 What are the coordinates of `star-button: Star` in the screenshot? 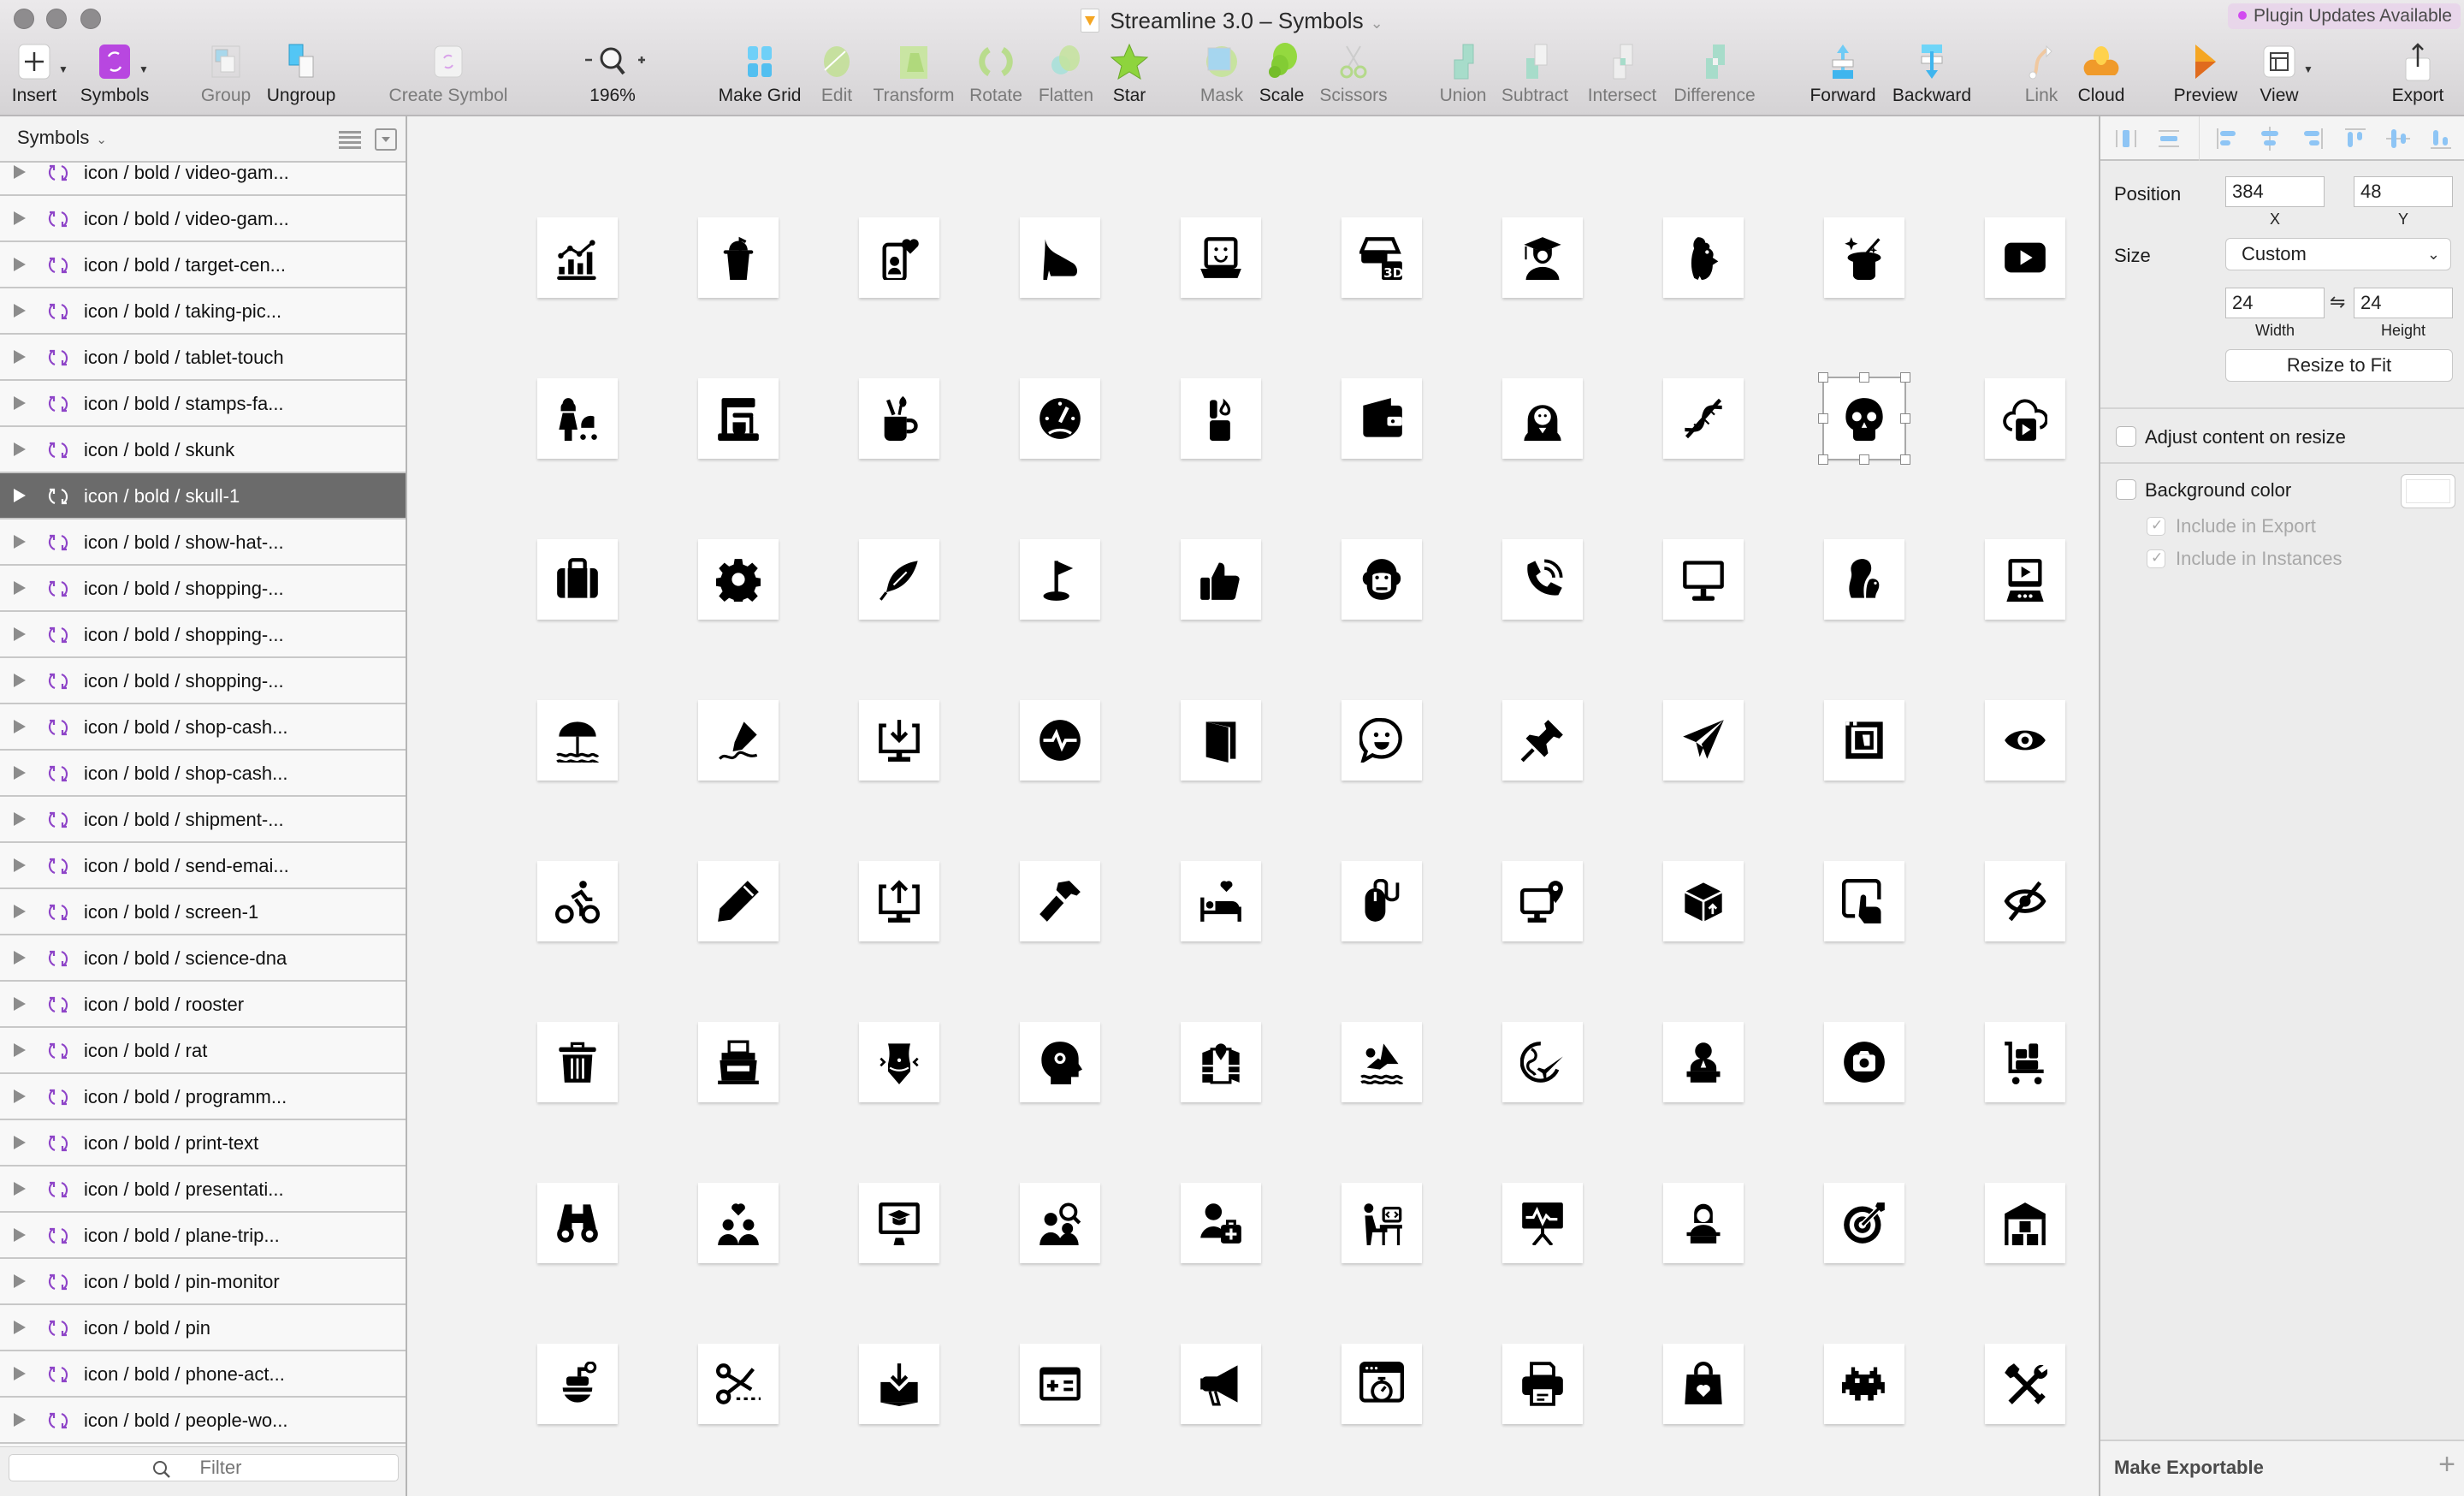 It's located at (1129, 75).